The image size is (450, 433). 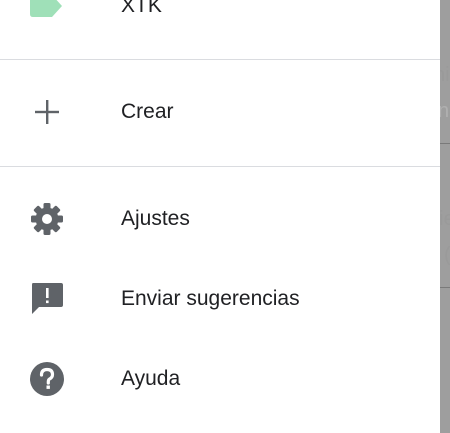 I want to click on background-text-fragment: (, so click(x=447, y=255).